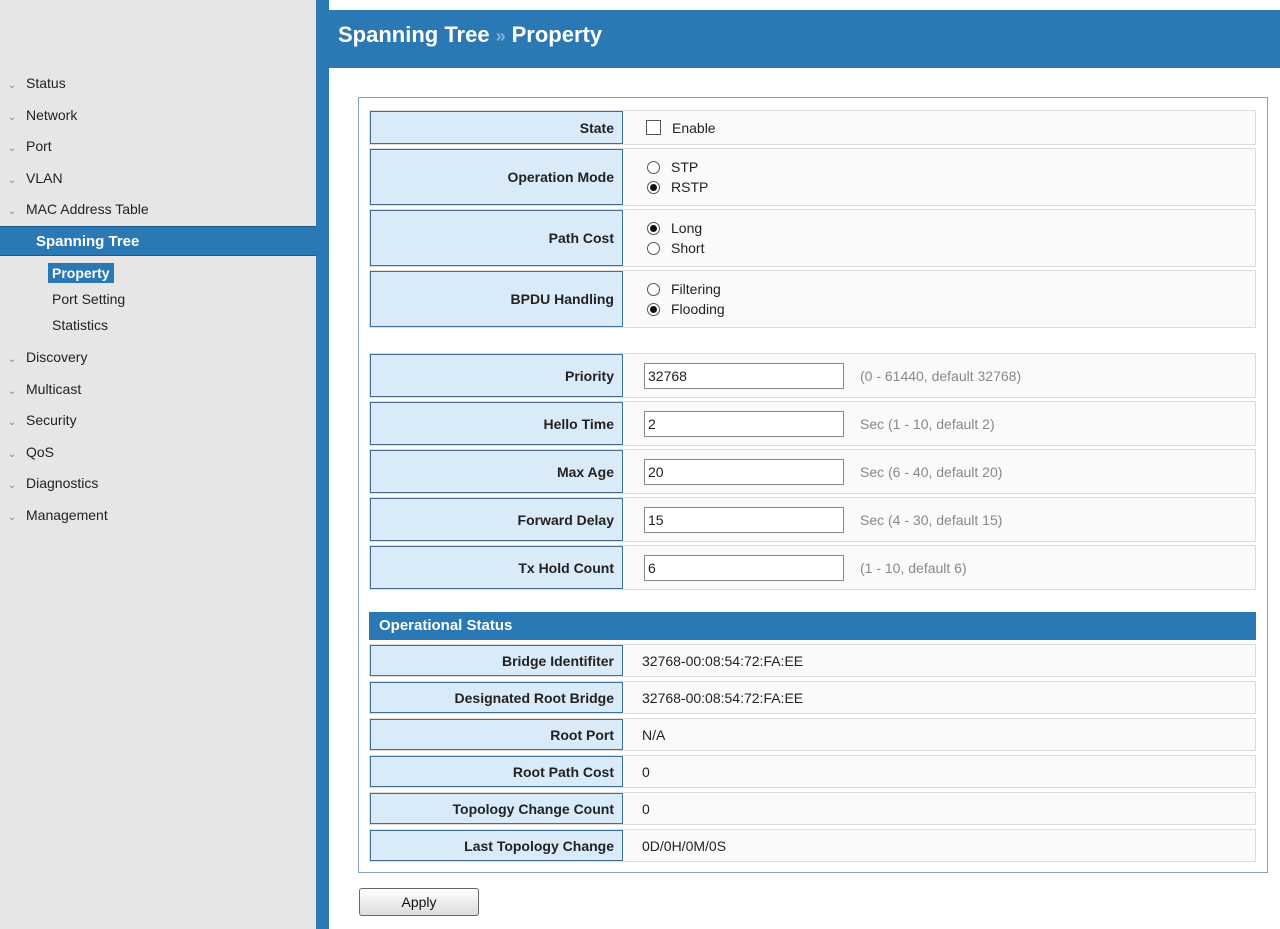  I want to click on sidebar-item-label: Diagnostics, so click(62, 483).